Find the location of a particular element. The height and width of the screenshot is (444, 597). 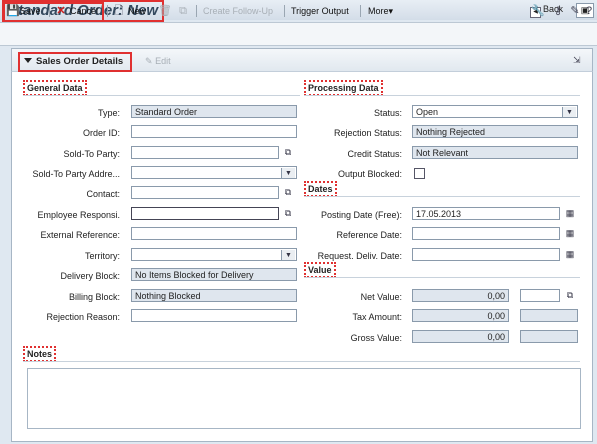

rejection-status-label: Rejection Status: is located at coordinates (367, 133).